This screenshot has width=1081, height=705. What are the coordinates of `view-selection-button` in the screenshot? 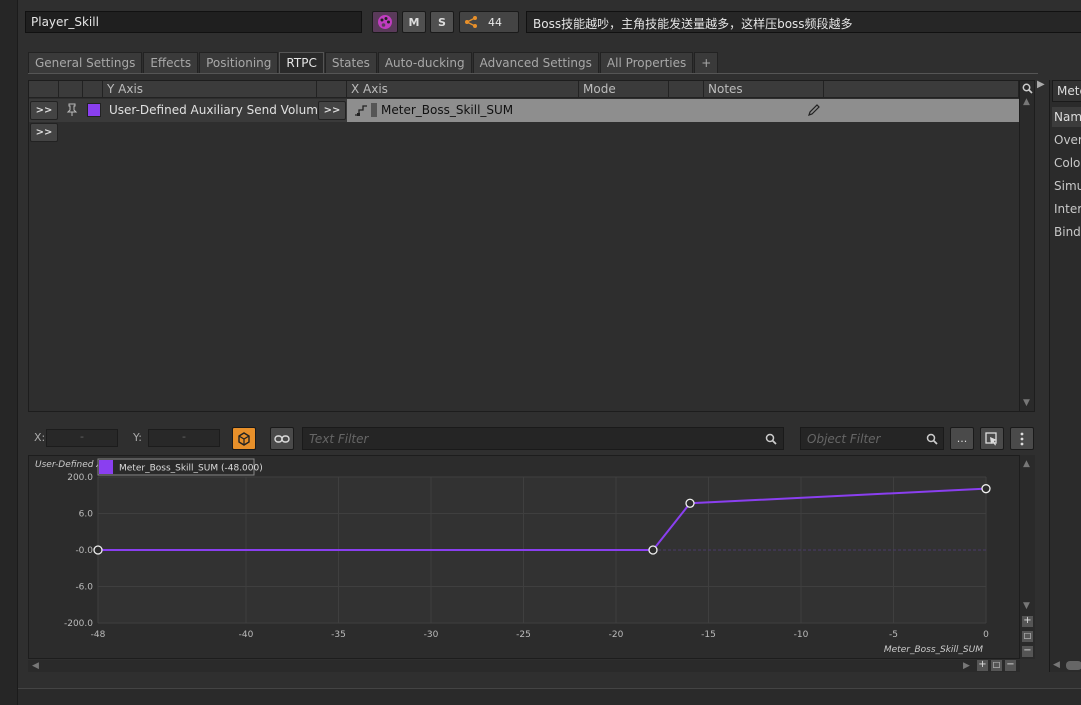 It's located at (992, 438).